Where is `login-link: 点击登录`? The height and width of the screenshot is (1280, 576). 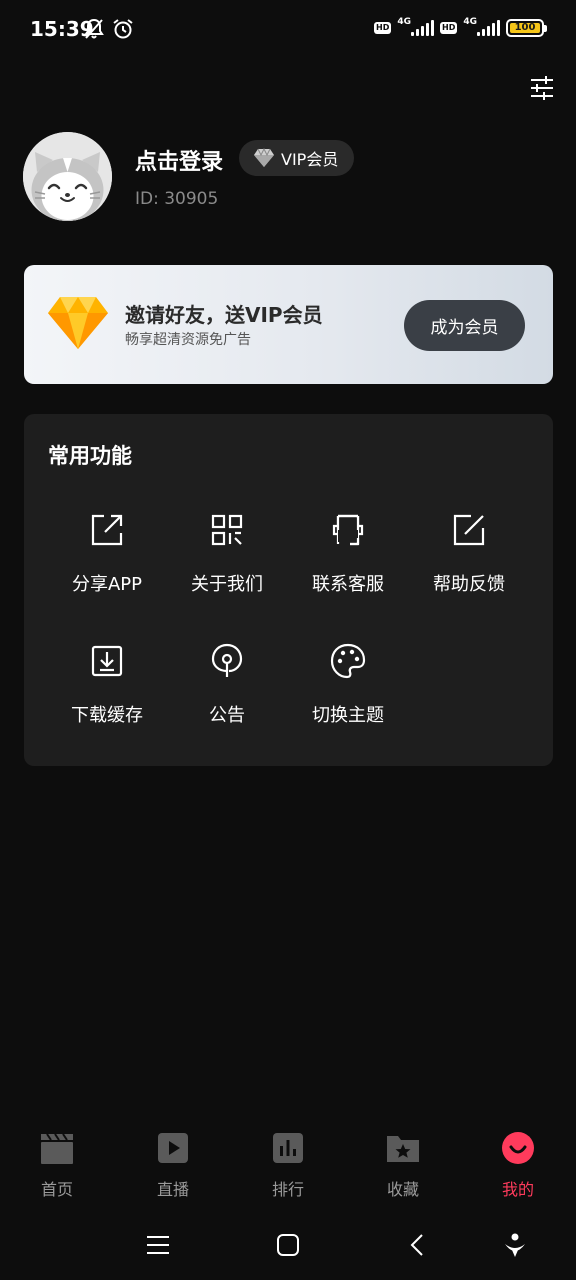
login-link: 点击登录 is located at coordinates (179, 160).